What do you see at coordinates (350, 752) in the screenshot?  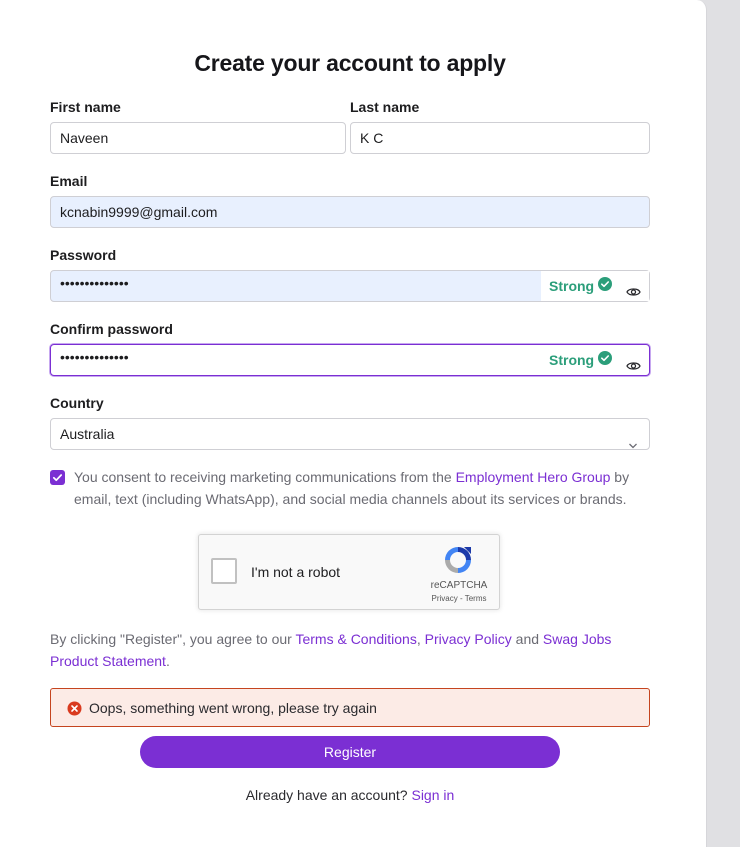 I see `register-button: Register` at bounding box center [350, 752].